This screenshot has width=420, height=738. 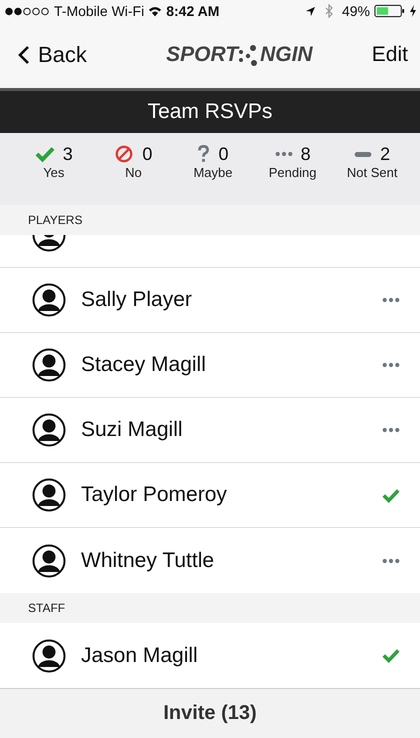 I want to click on member-name: Whitney Tuttle, so click(x=148, y=560).